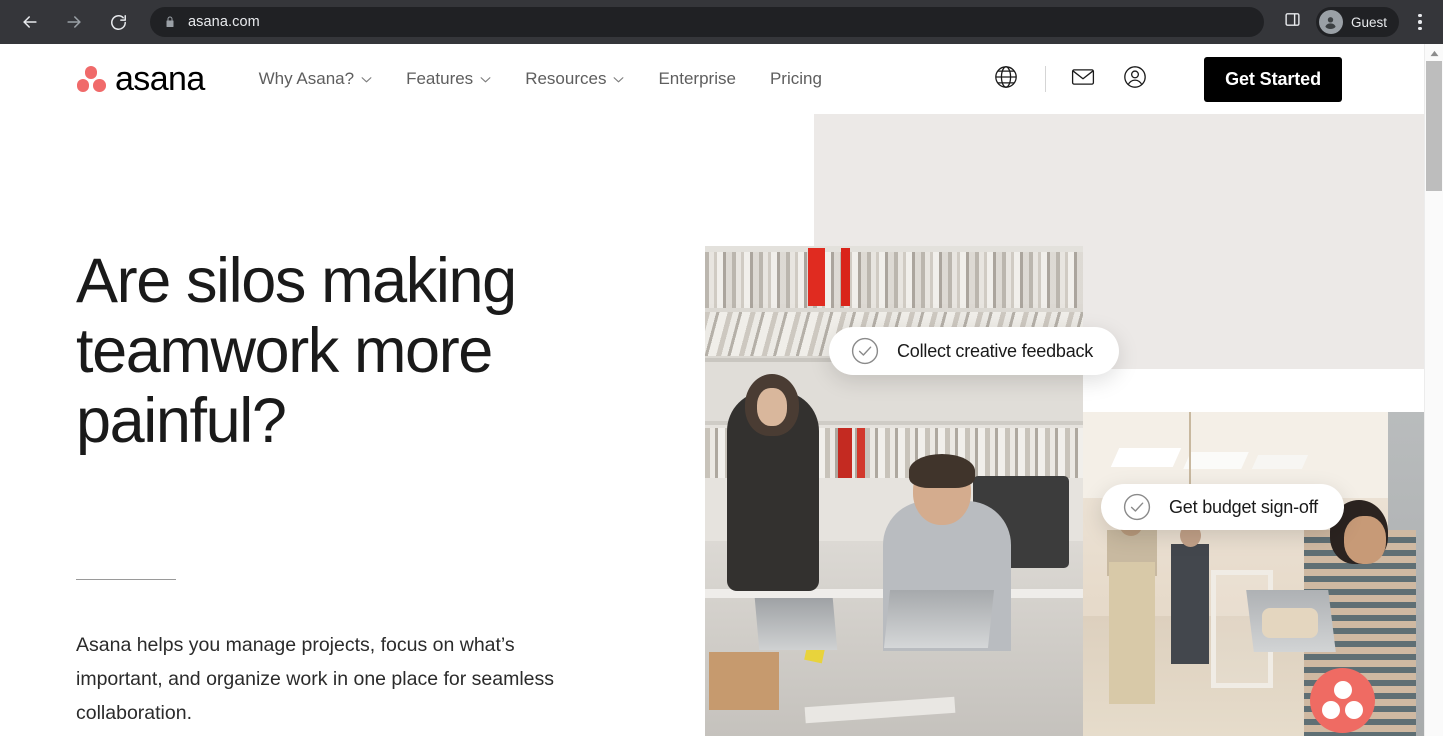  Describe the element at coordinates (942, 471) in the screenshot. I see `photo-person-hair` at that location.